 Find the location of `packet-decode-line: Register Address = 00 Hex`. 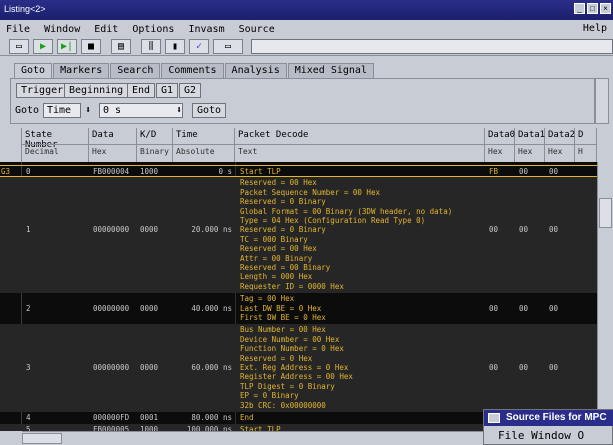

packet-decode-line: Register Address = 00 Hex is located at coordinates (296, 377).